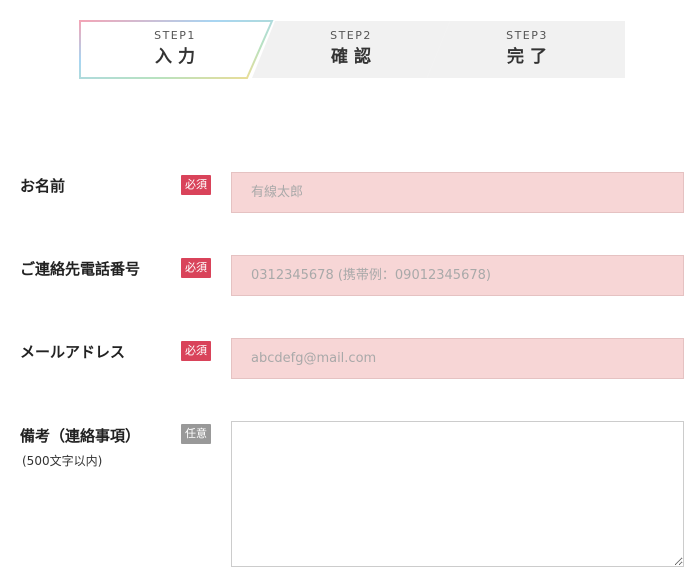 The height and width of the screenshot is (583, 700). Describe the element at coordinates (530, 57) in the screenshot. I see `step3-label: 完了` at that location.